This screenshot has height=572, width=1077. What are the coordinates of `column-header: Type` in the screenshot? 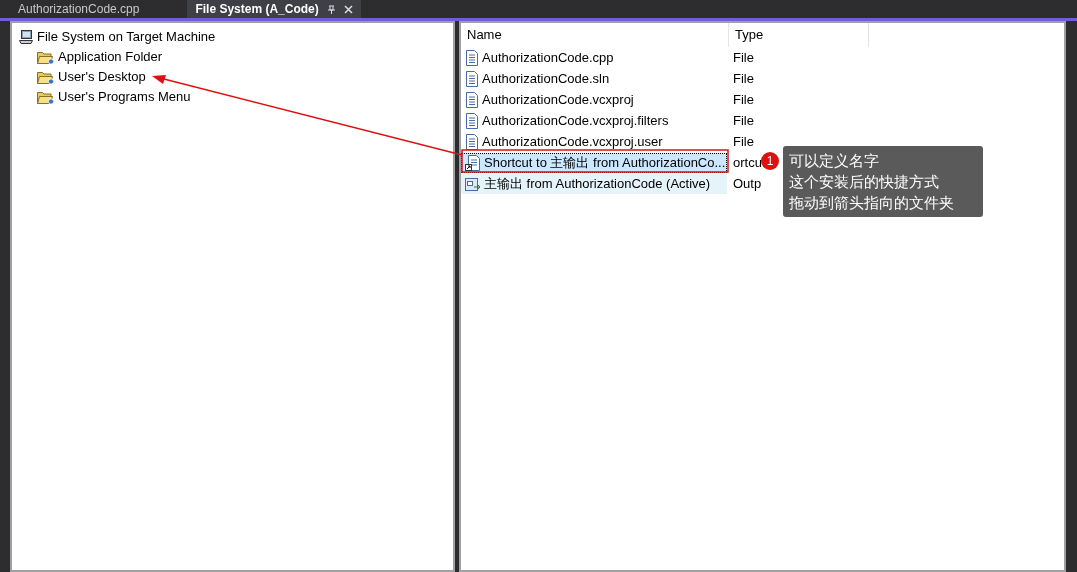 It's located at (799, 35).